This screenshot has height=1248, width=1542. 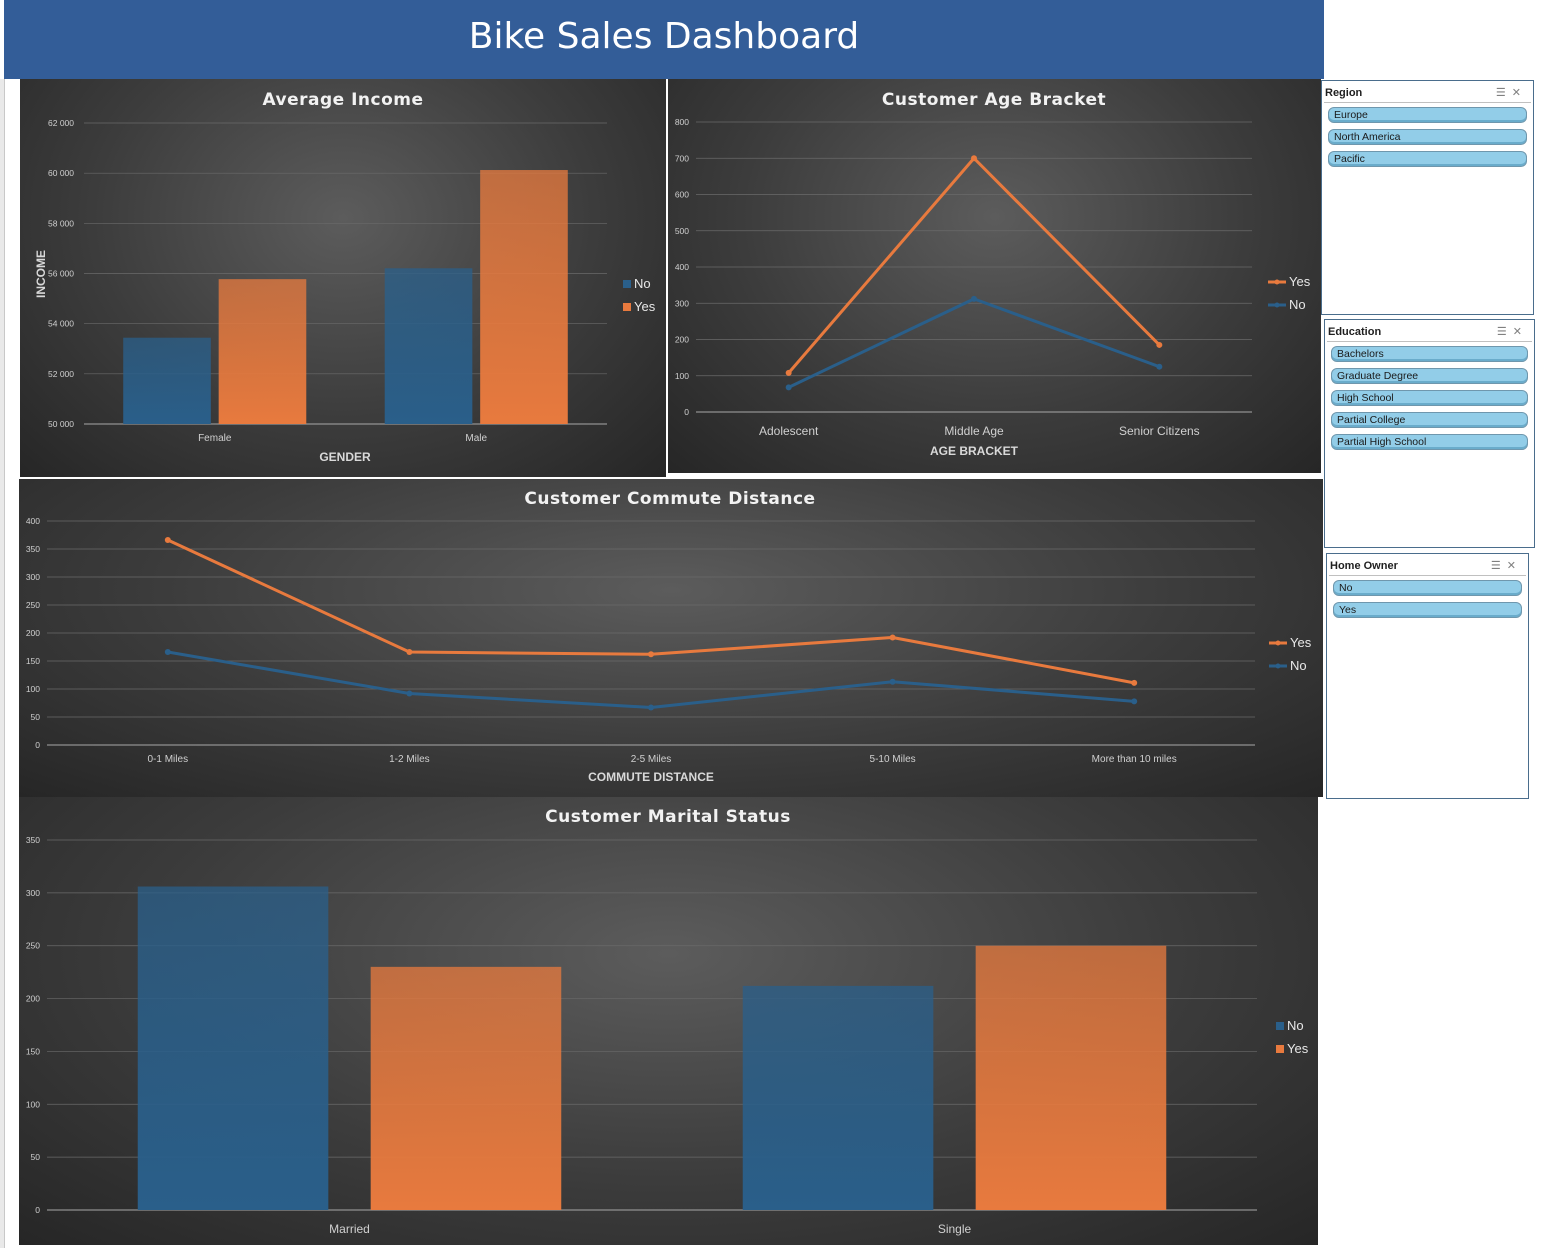 What do you see at coordinates (1427, 197) in the screenshot?
I see `region-slicer: Region ☰✕ Europe North America Pacific` at bounding box center [1427, 197].